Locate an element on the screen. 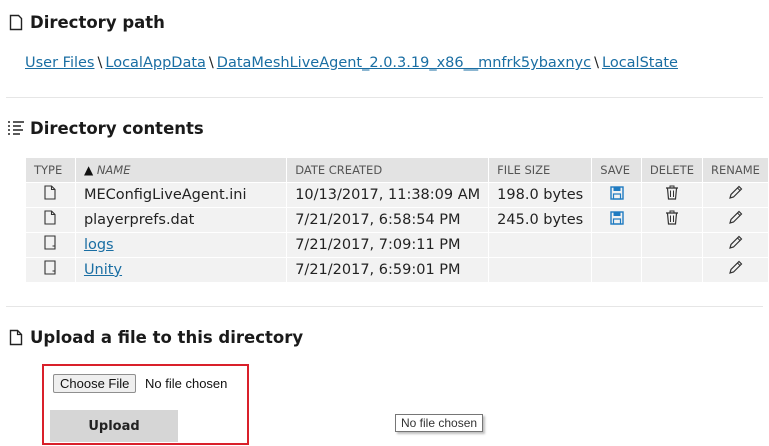 The width and height of the screenshot is (769, 446). column-header-name-label: NAME is located at coordinates (113, 169).